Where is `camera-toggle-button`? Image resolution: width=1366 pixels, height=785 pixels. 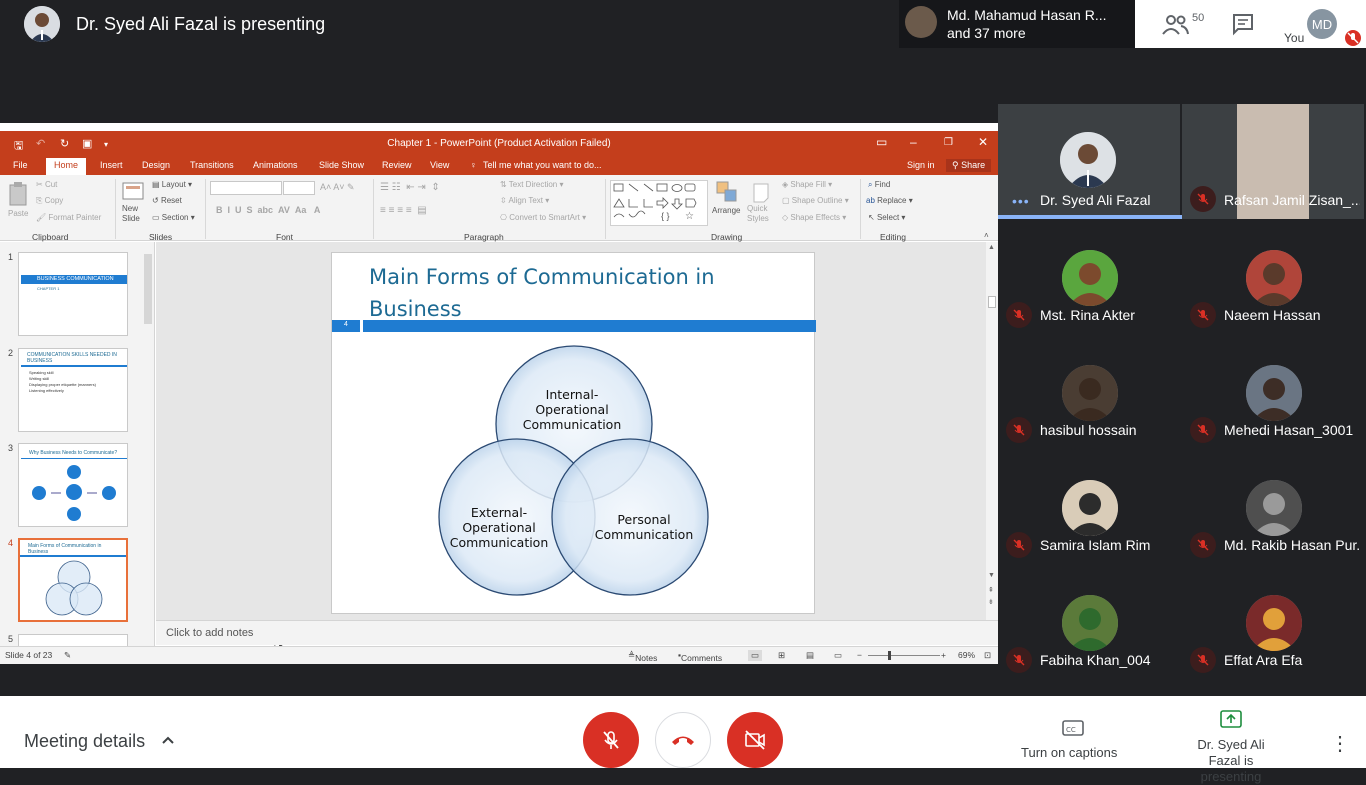
camera-toggle-button is located at coordinates (755, 740).